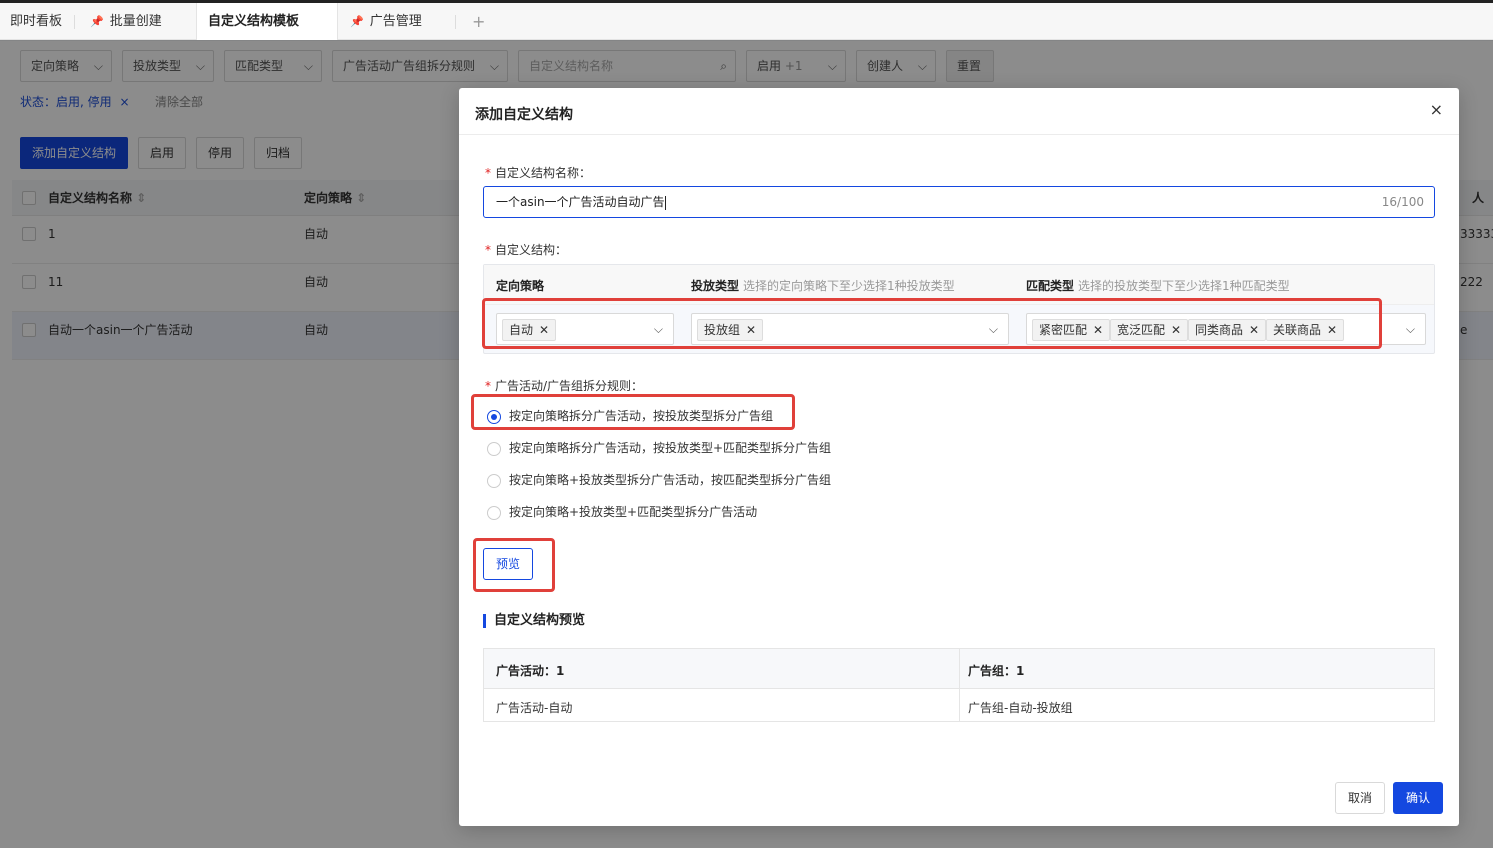 This screenshot has width=1493, height=848. What do you see at coordinates (1418, 798) in the screenshot?
I see `confirm-button: 确认` at bounding box center [1418, 798].